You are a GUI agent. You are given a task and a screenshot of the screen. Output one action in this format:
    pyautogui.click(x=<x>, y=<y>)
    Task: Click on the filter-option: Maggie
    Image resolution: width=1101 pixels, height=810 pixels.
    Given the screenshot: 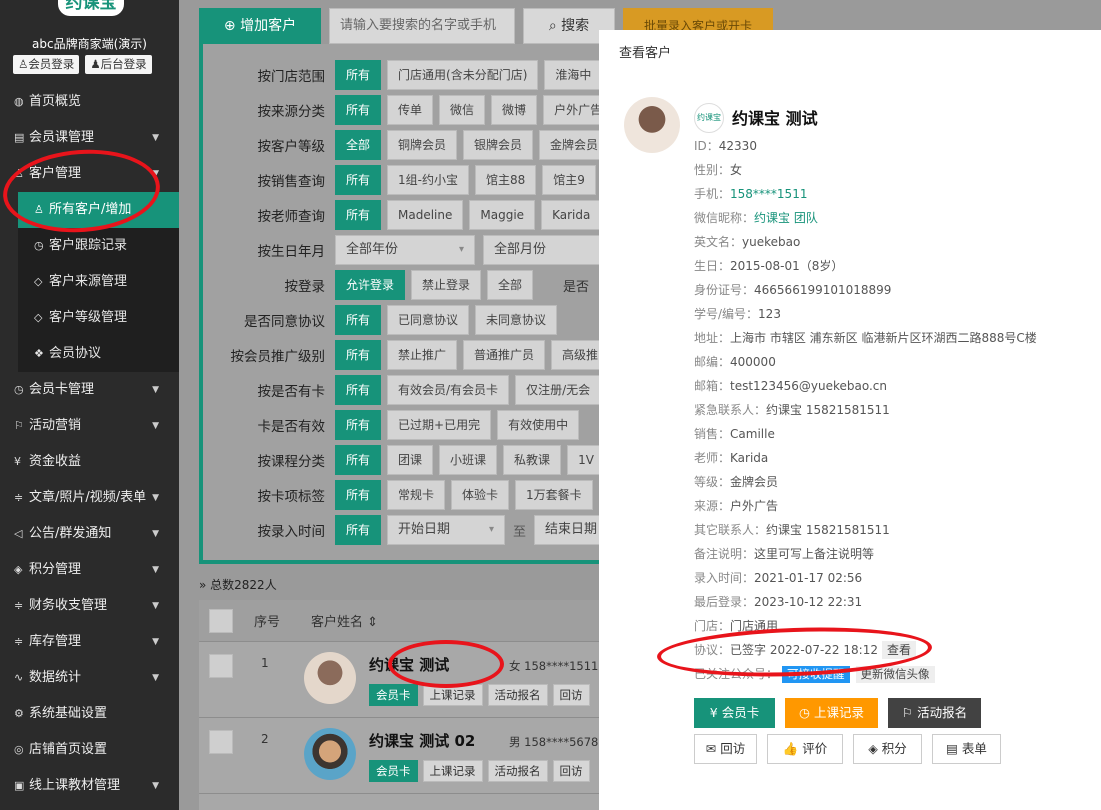 What is the action you would take?
    pyautogui.click(x=502, y=215)
    